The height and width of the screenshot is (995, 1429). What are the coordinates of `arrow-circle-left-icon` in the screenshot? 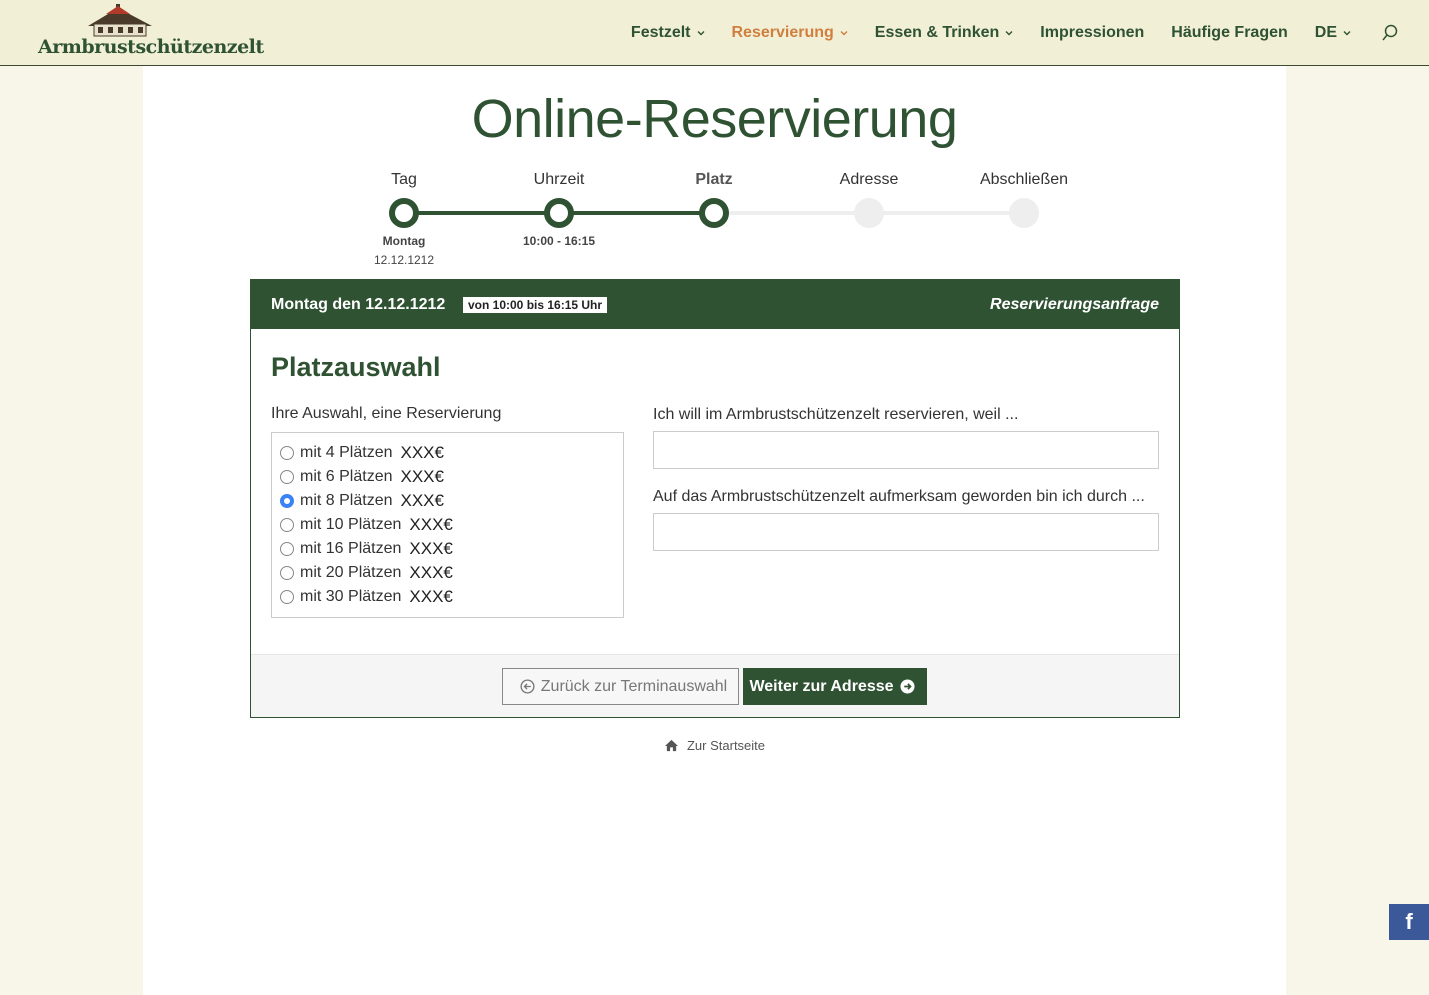 It's located at (527, 686).